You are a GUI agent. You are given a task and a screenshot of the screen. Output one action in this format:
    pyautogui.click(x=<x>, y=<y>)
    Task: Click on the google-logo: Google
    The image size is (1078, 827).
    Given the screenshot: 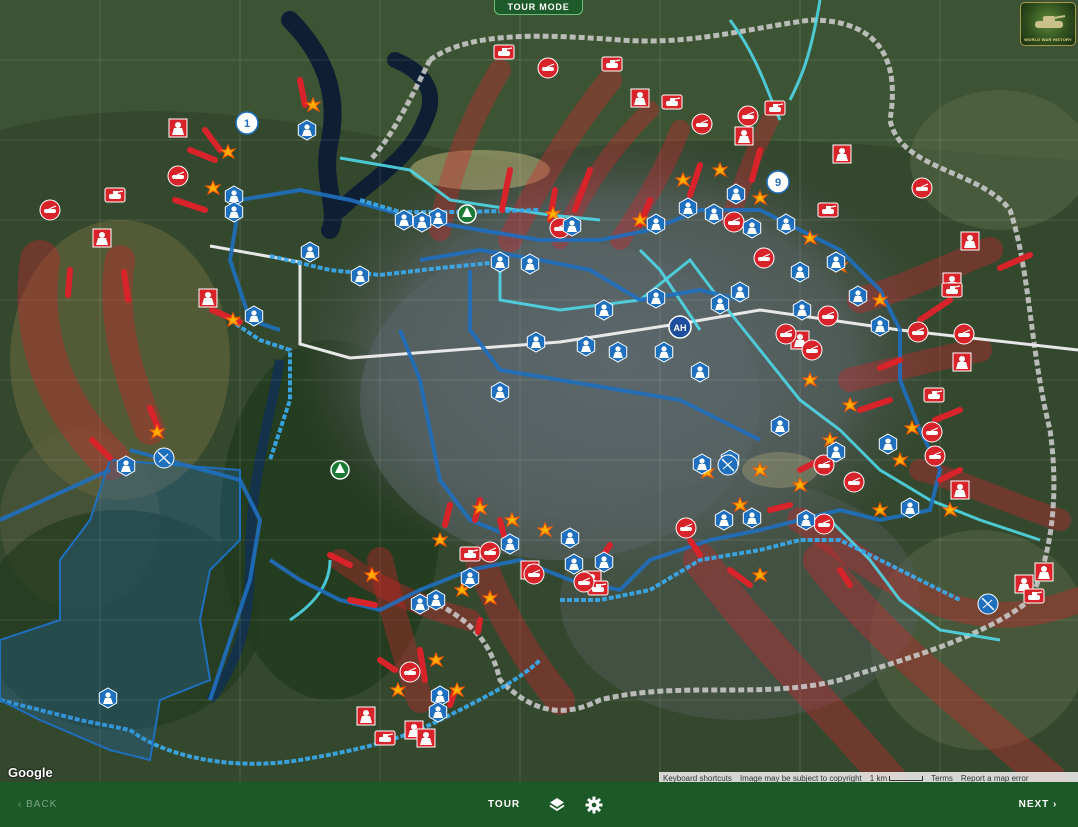 What is the action you would take?
    pyautogui.click(x=30, y=772)
    